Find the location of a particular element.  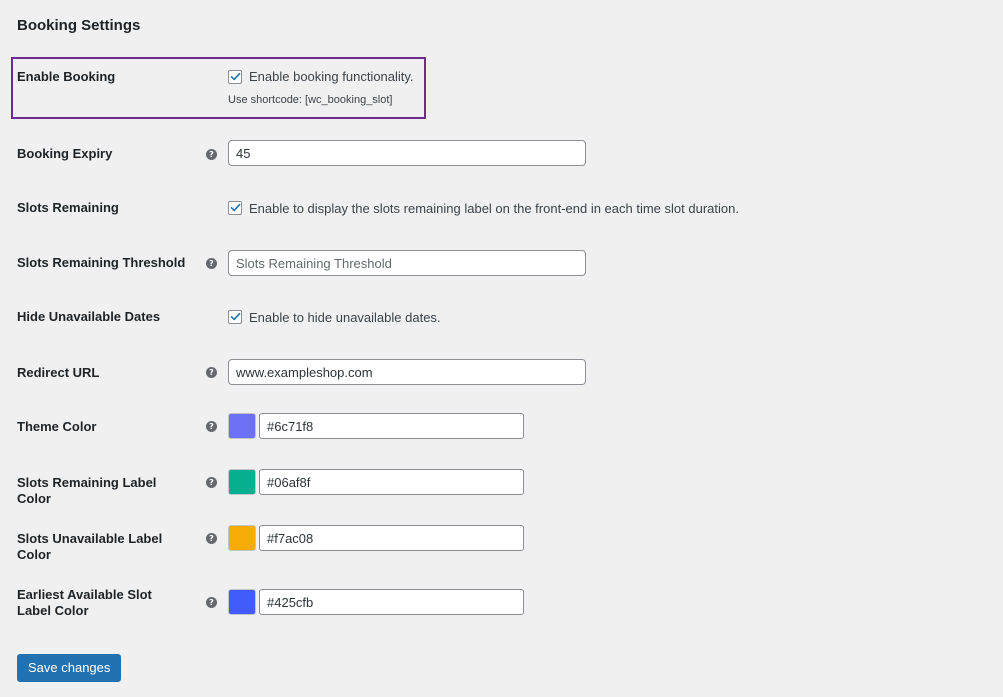

page-title: Booking Settings is located at coordinates (79, 25).